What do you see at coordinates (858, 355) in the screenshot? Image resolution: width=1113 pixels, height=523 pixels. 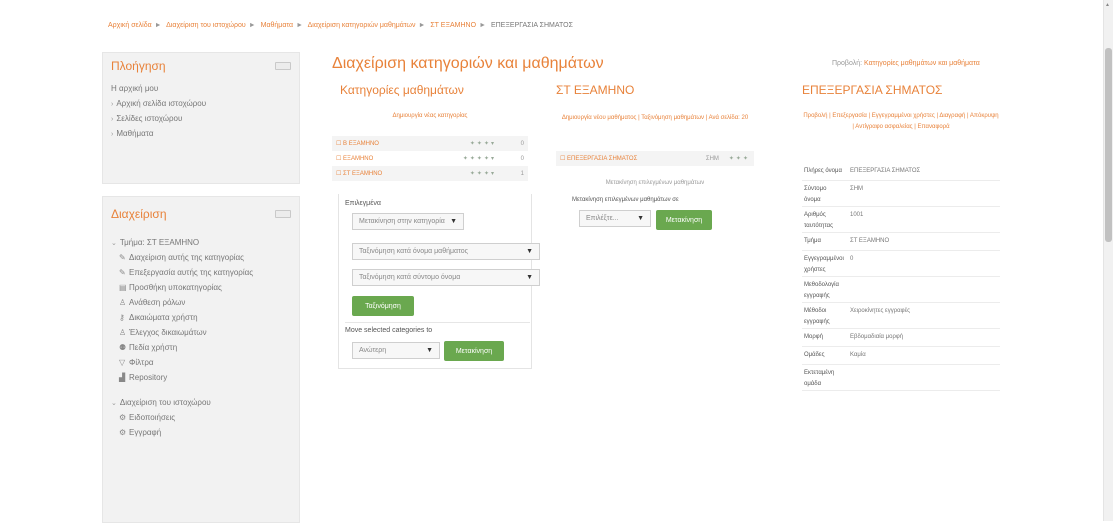 I see `detail-value: Καμία` at bounding box center [858, 355].